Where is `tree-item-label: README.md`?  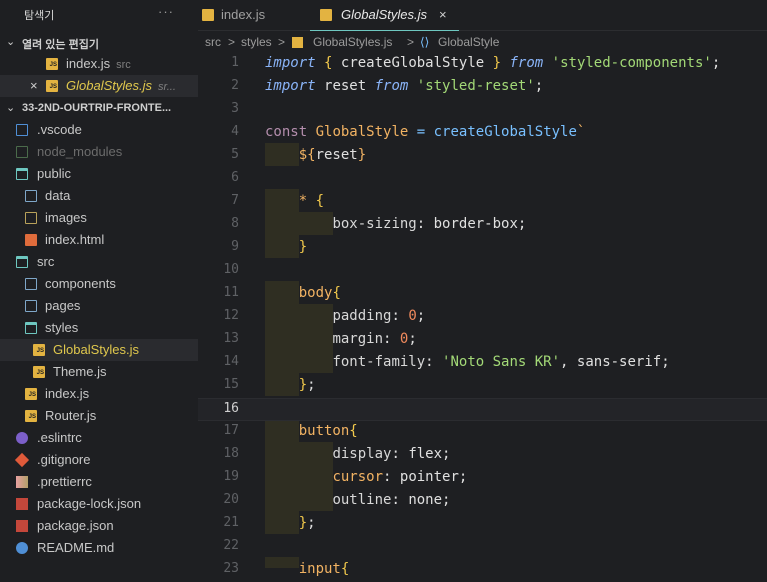
tree-item-label: README.md is located at coordinates (76, 547).